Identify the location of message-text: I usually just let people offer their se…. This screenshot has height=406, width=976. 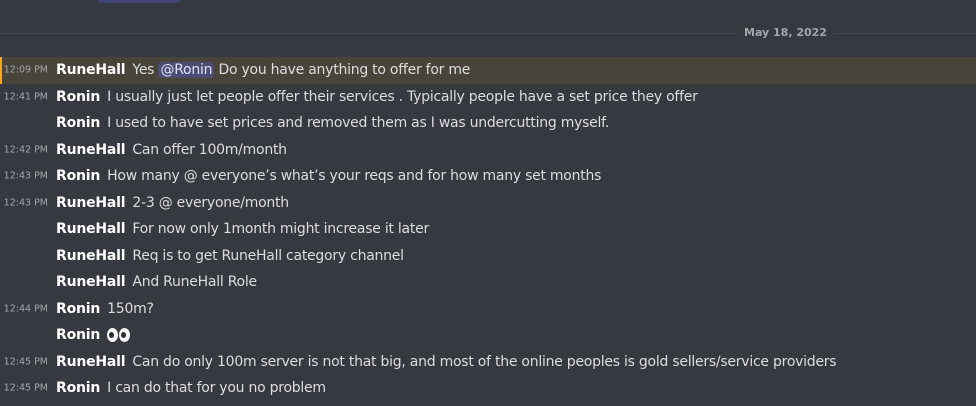
(402, 96).